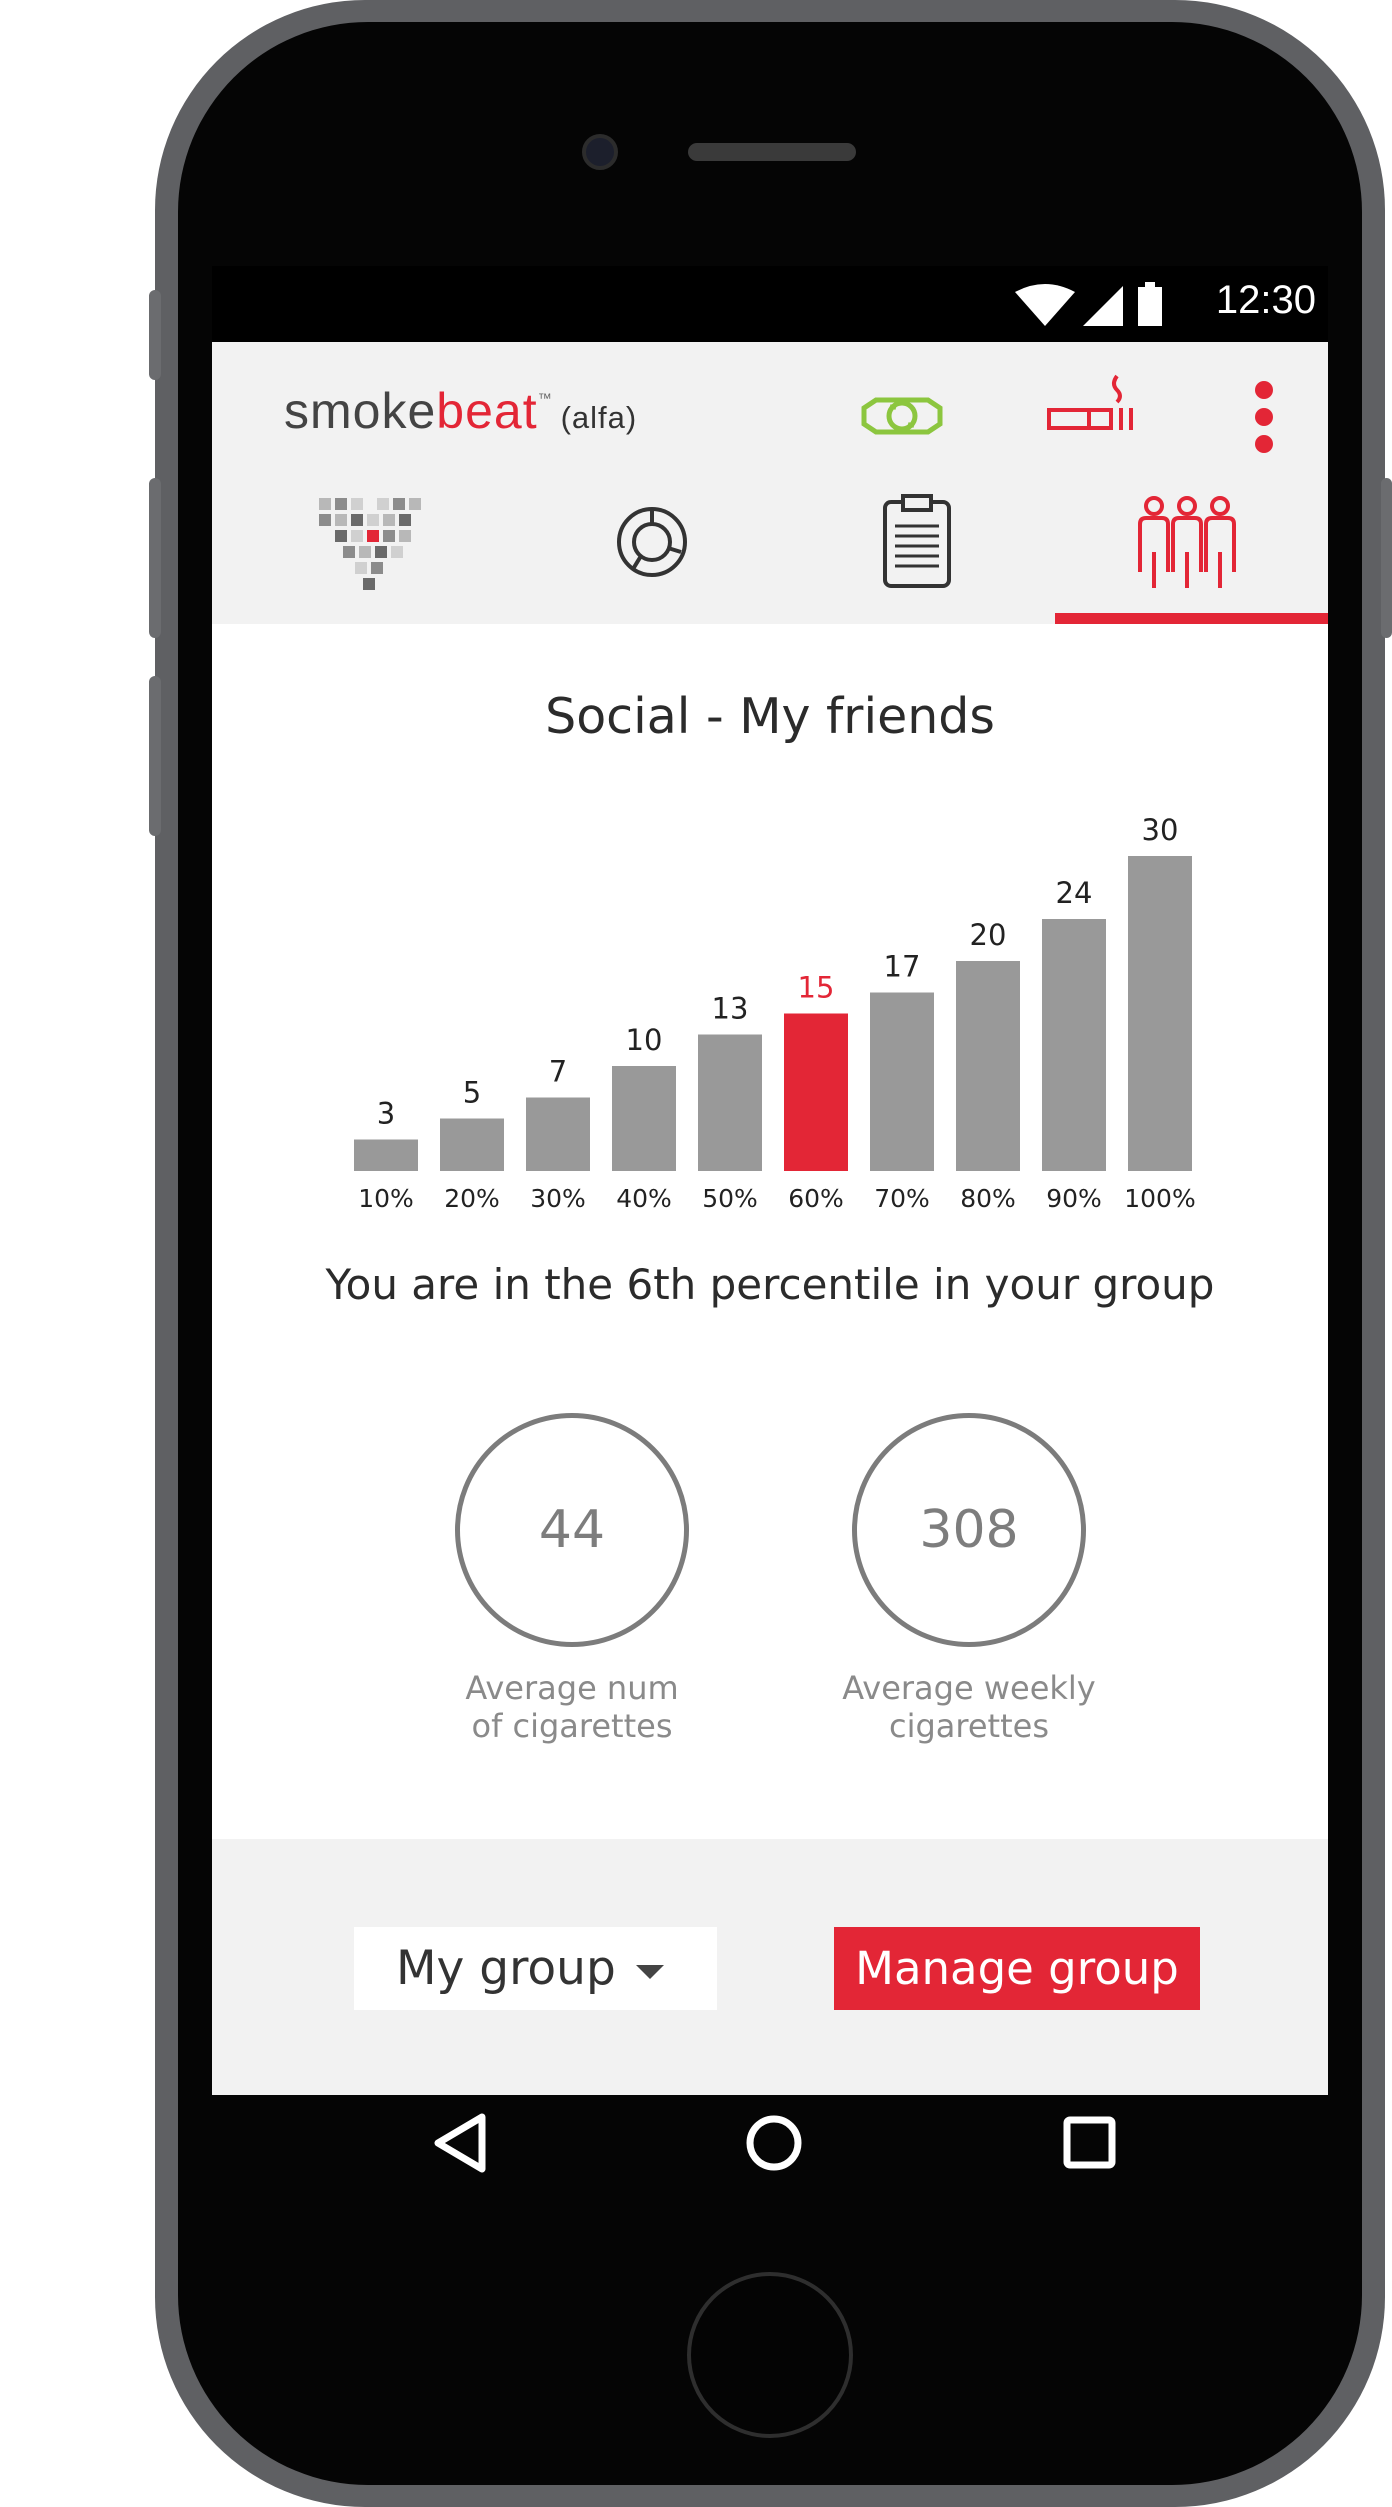  I want to click on bar-100%, so click(1160, 1013).